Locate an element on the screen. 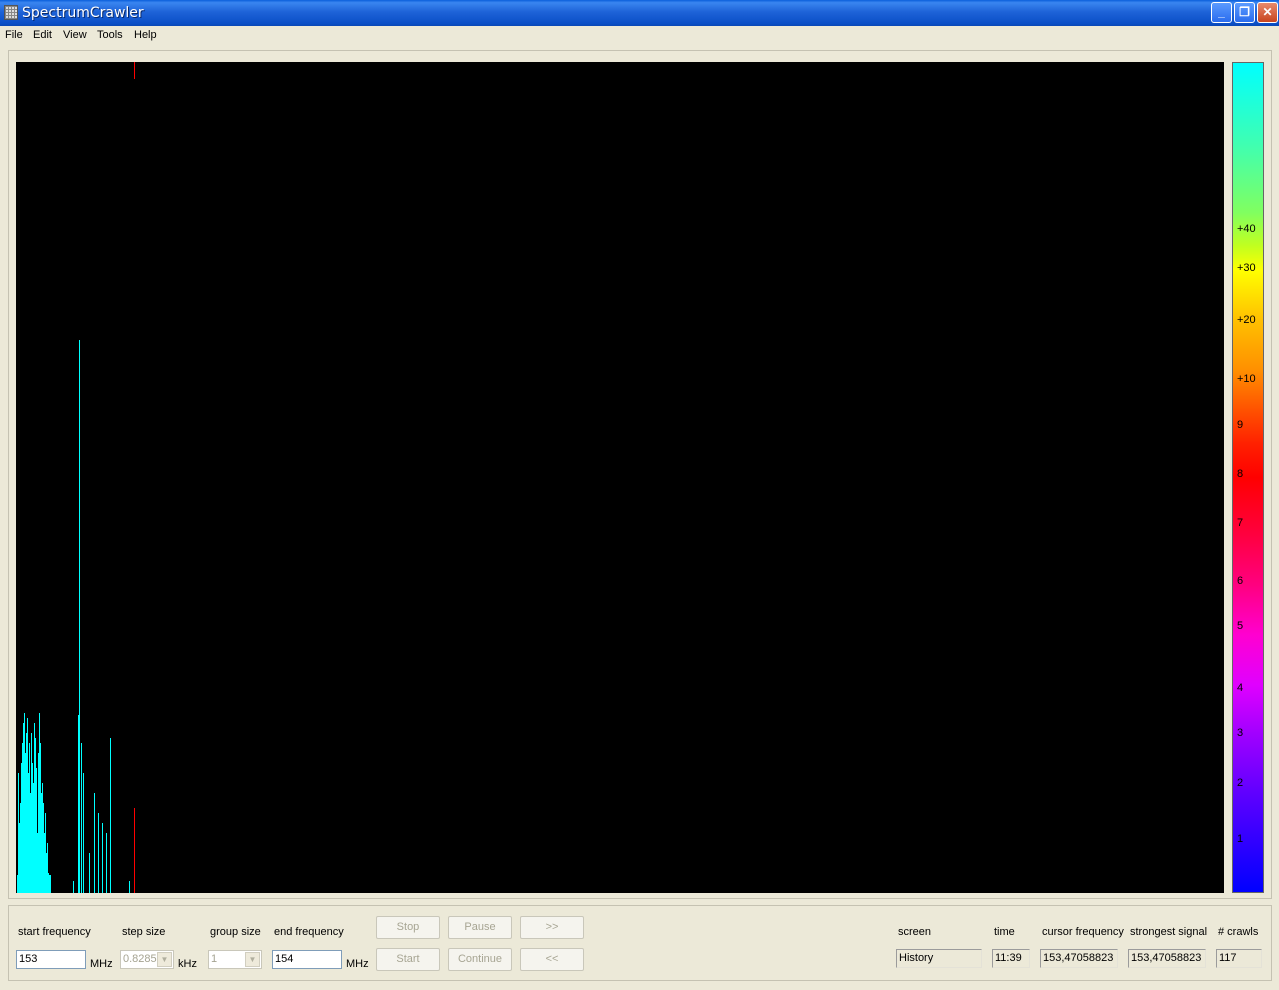 Image resolution: width=1279 pixels, height=990 pixels. step-size-select: 0.8285 ▼ is located at coordinates (147, 959).